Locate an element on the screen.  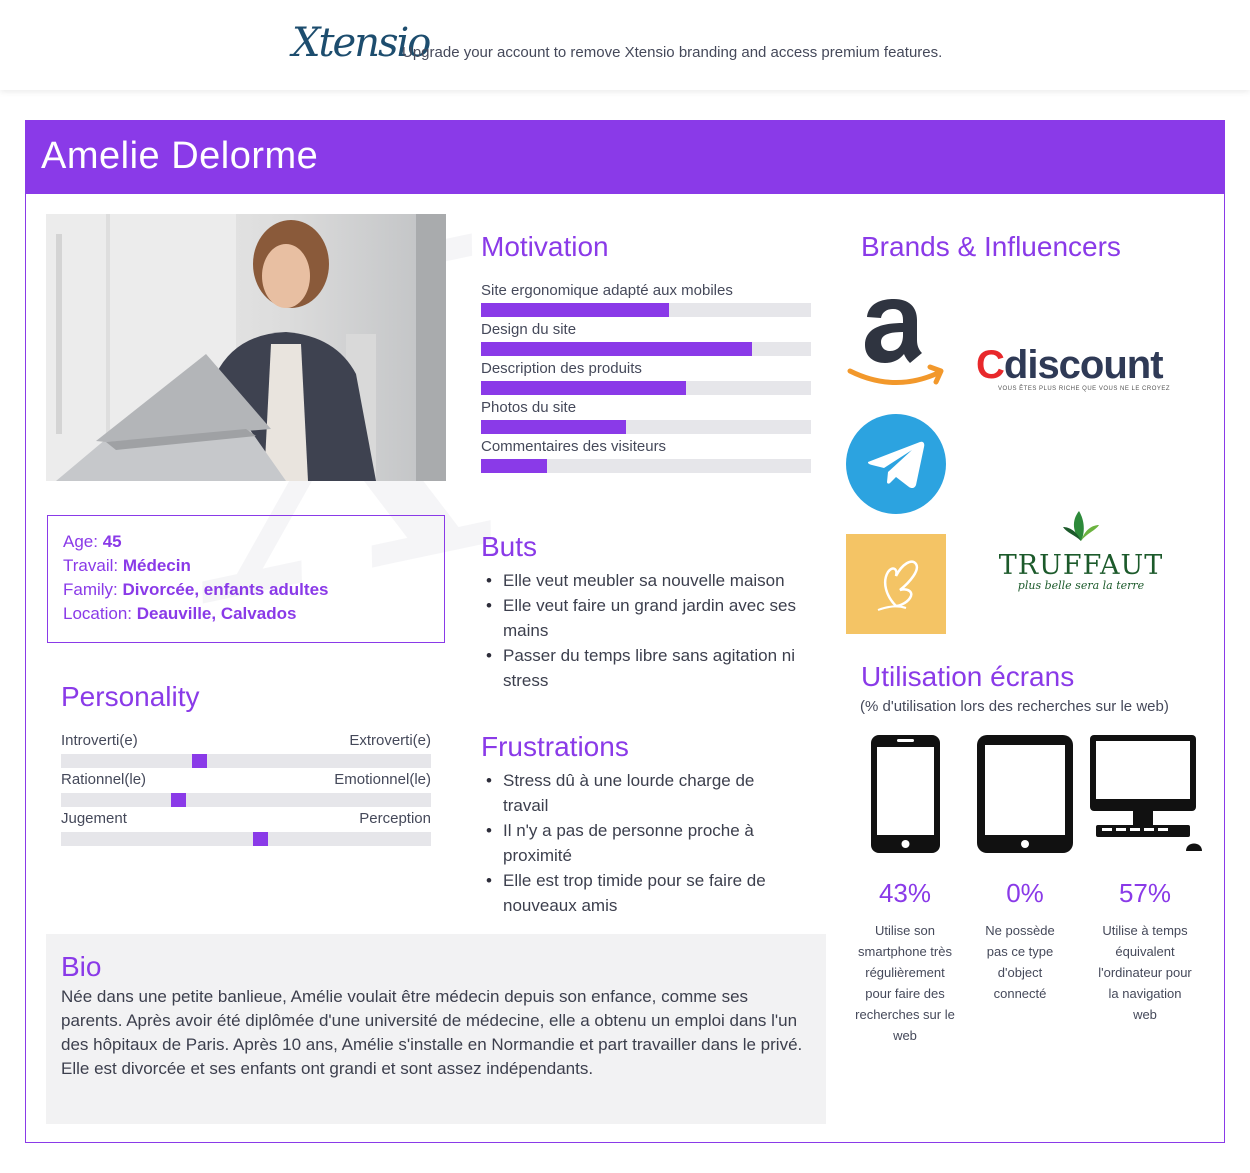
personality-scale: Jugement Perception is located at coordinates (246, 828).